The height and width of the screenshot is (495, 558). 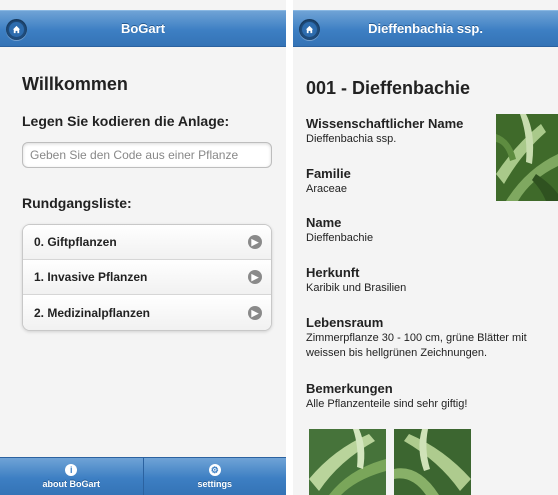 What do you see at coordinates (340, 238) in the screenshot?
I see `field-value: Dieffenbachie` at bounding box center [340, 238].